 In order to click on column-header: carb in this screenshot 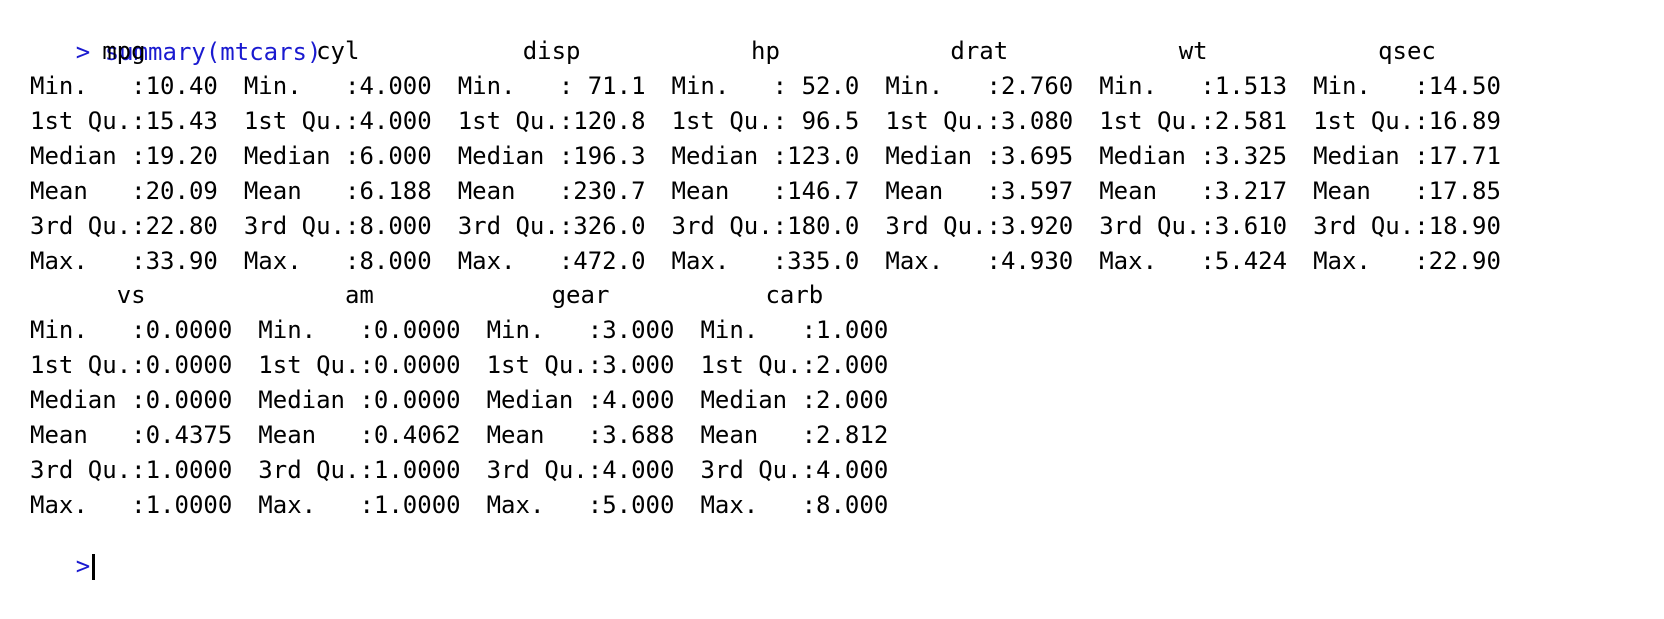, I will do `click(794, 295)`.